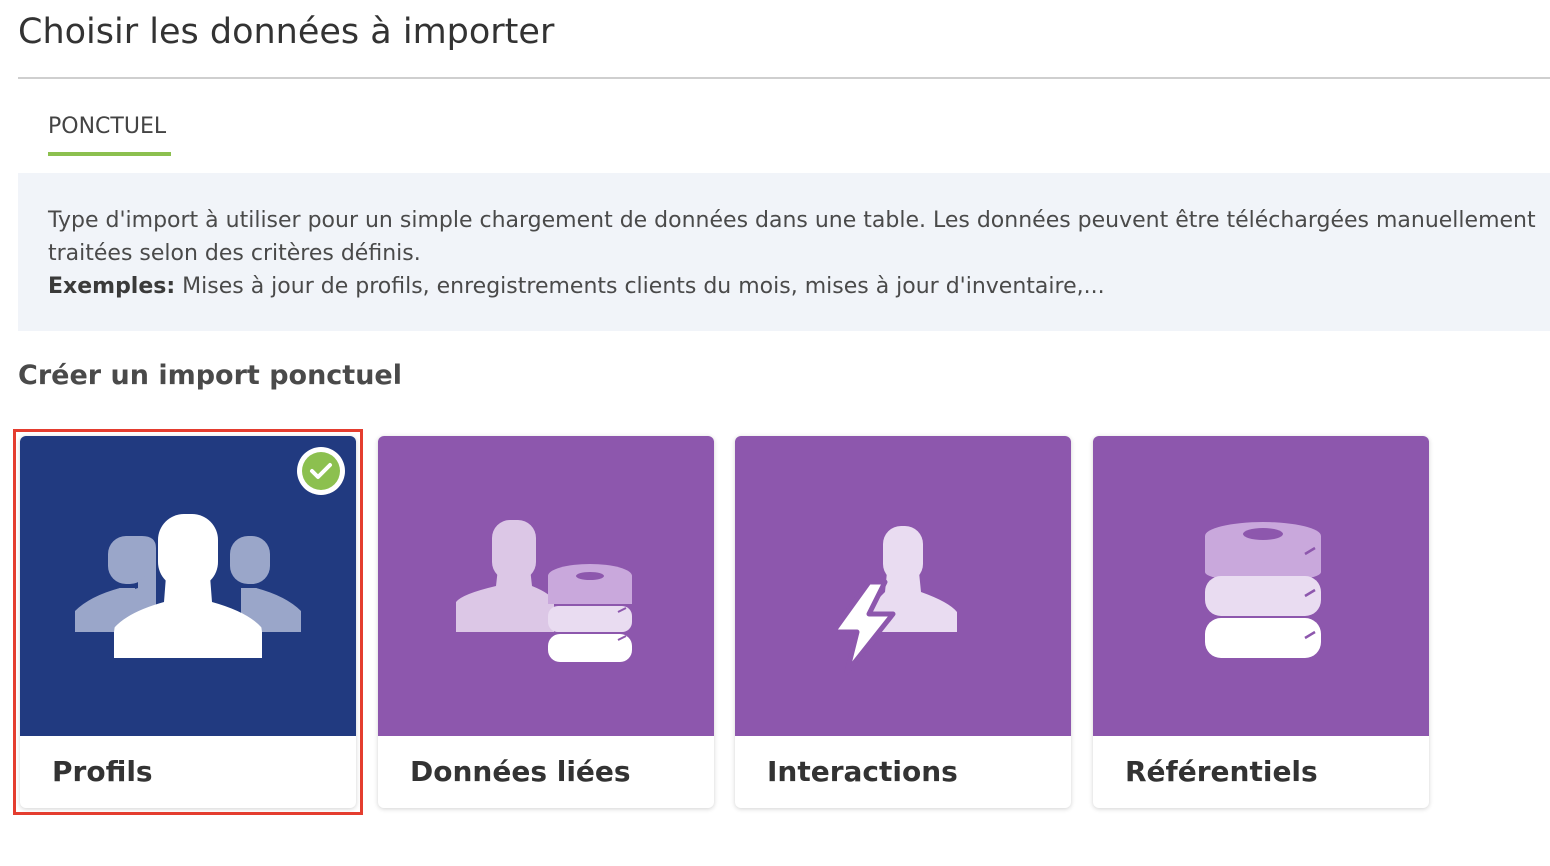 This screenshot has height=866, width=1550. I want to click on user-database-icon, so click(544, 591).